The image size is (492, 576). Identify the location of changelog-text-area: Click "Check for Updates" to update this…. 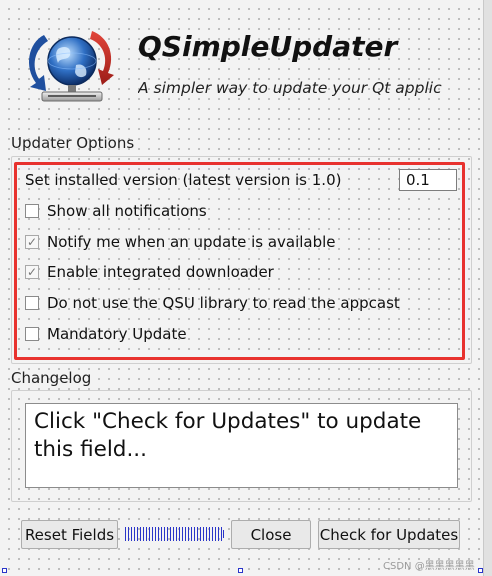
(241, 445).